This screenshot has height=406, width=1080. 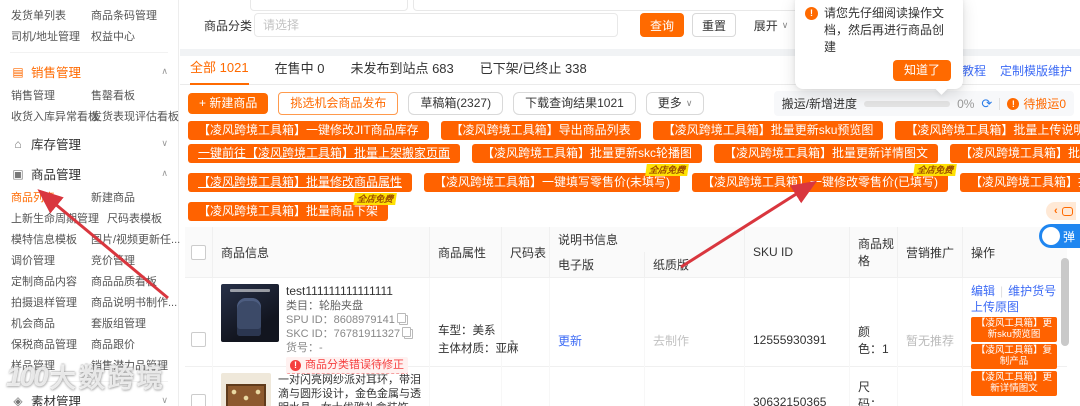 What do you see at coordinates (533, 71) in the screenshot?
I see `tab-offline: 已下架/已终止 338` at bounding box center [533, 71].